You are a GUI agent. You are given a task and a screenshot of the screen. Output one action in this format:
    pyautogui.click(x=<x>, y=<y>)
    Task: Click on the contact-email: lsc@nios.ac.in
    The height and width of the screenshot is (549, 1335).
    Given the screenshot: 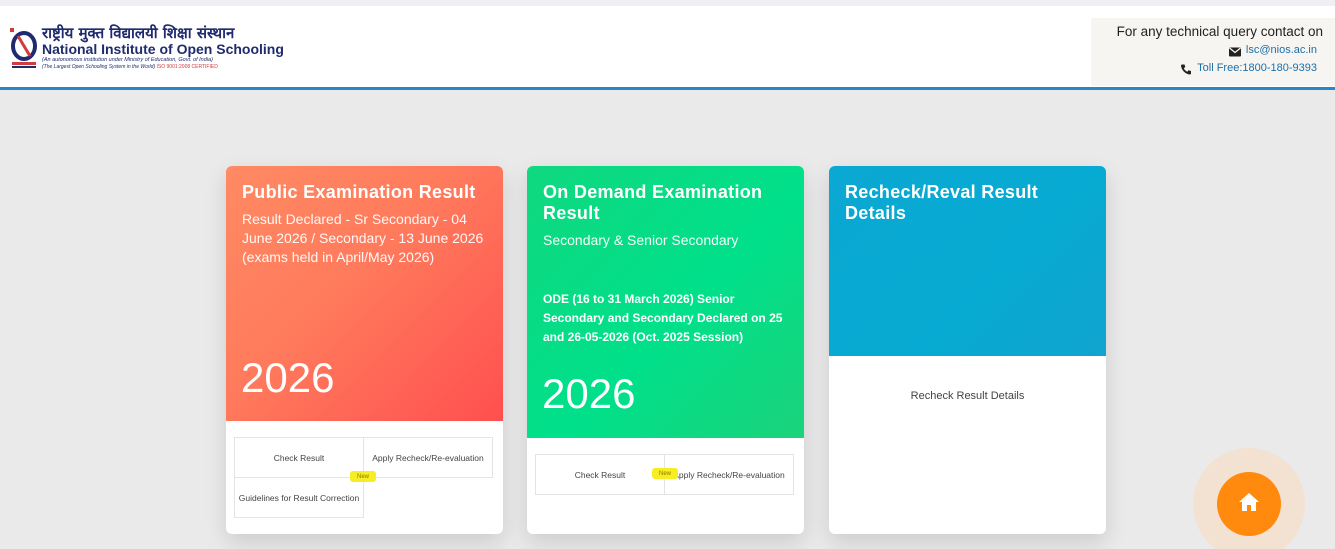 What is the action you would take?
    pyautogui.click(x=1212, y=50)
    